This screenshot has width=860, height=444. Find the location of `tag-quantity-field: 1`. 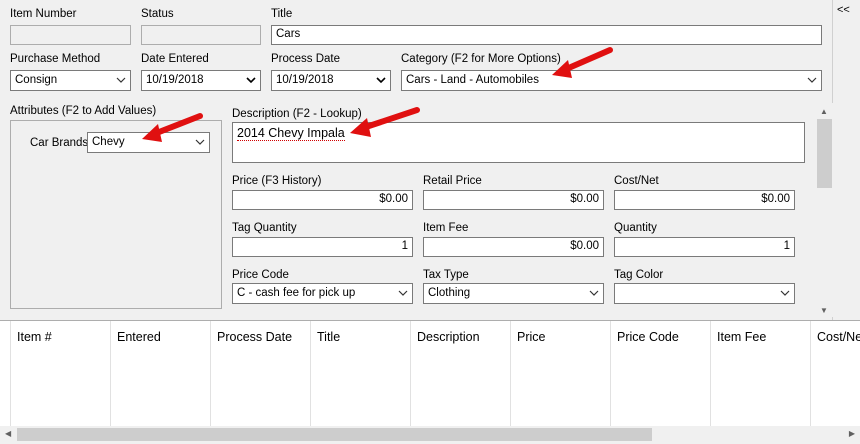

tag-quantity-field: 1 is located at coordinates (322, 247).